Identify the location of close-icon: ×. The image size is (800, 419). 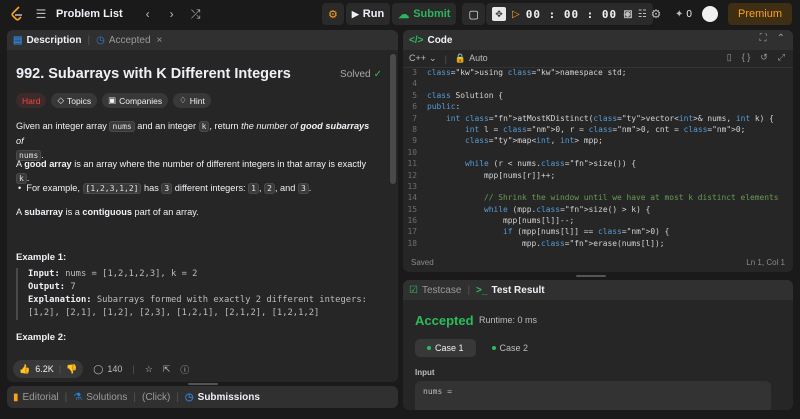
(160, 40).